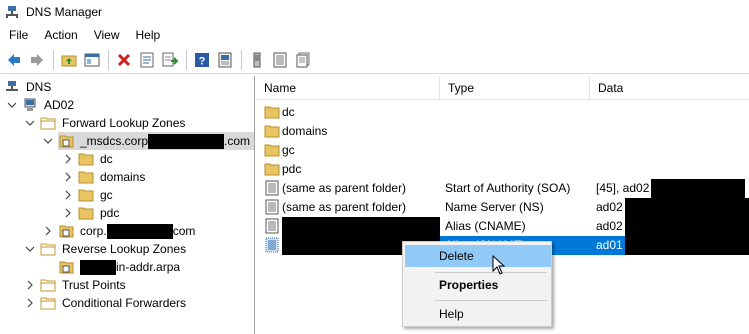  I want to click on tree-node-dc: dc, so click(88, 159).